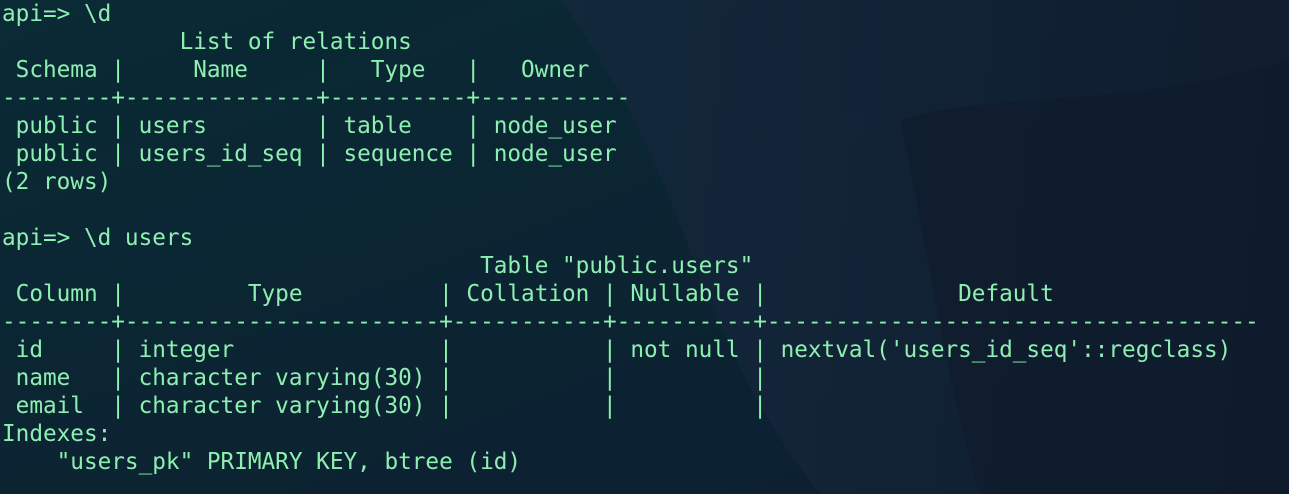 This screenshot has height=494, width=1289. I want to click on index-entry: "users_pk" PRIMARY KEY, btree (id), so click(262, 462).